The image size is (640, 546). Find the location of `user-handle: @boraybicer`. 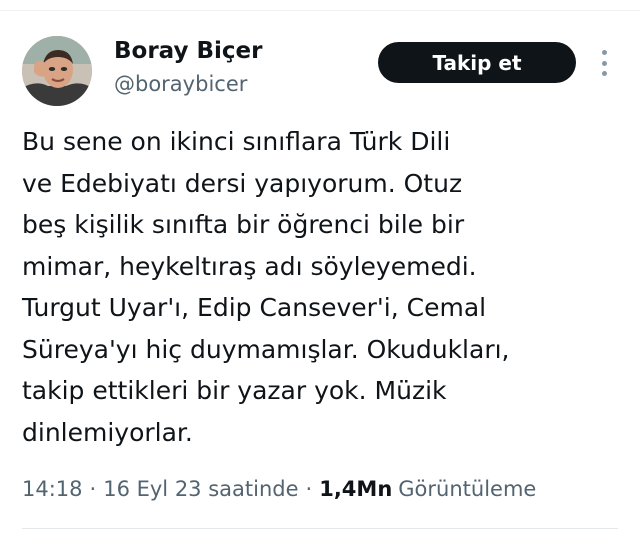

user-handle: @boraybicer is located at coordinates (180, 84).